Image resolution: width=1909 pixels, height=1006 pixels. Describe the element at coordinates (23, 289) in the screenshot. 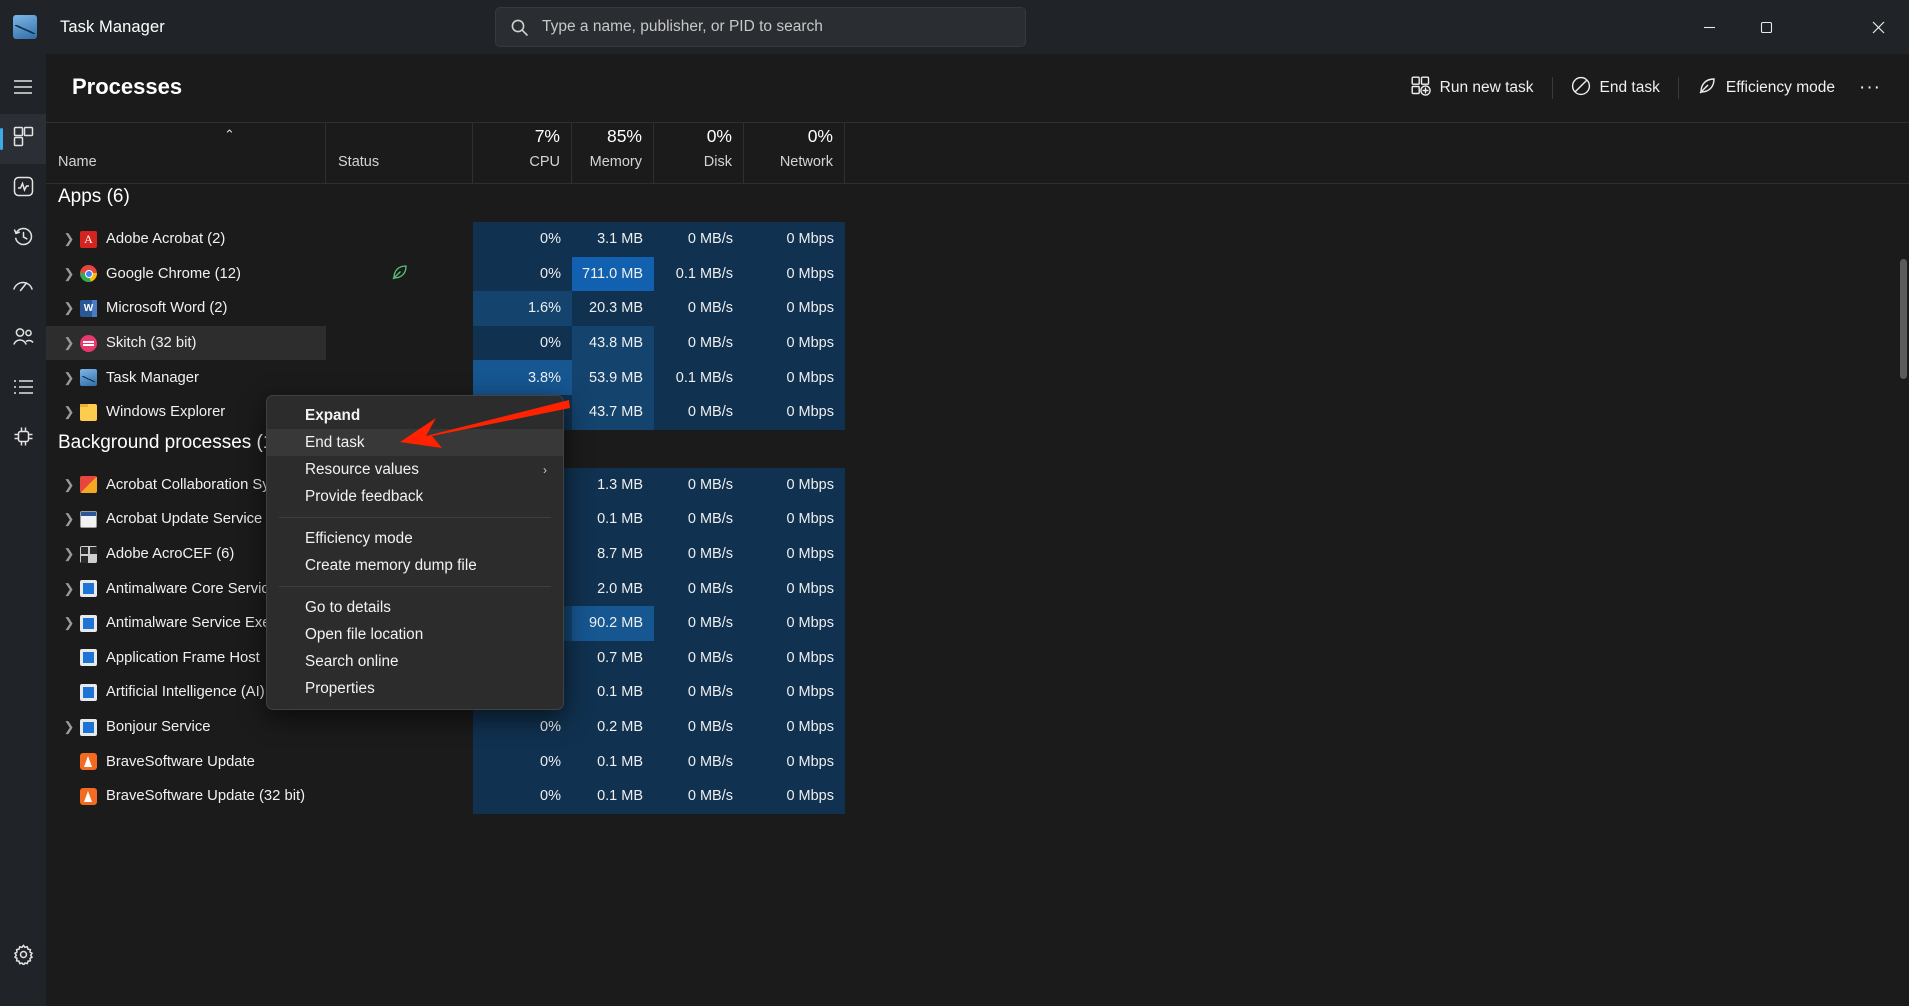

I see `sidebar-item-startup-apps` at that location.